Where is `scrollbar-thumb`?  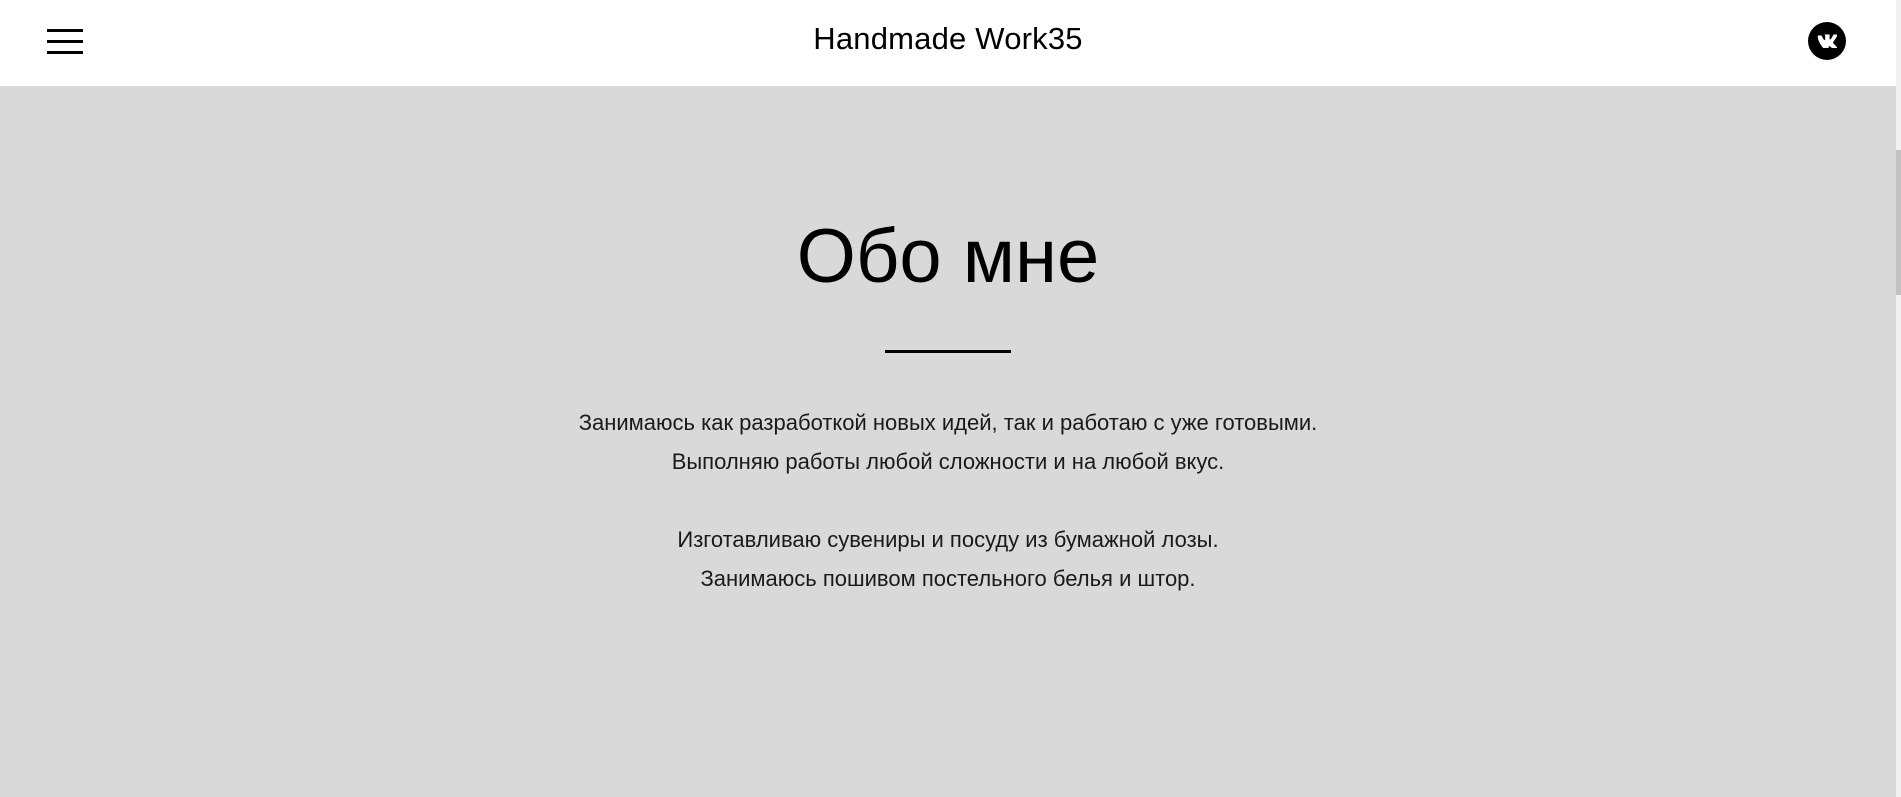
scrollbar-thumb is located at coordinates (1898, 222).